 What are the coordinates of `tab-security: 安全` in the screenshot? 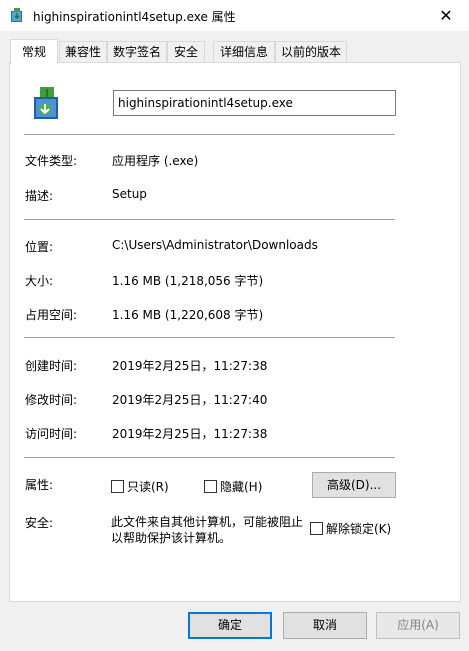 It's located at (186, 52).